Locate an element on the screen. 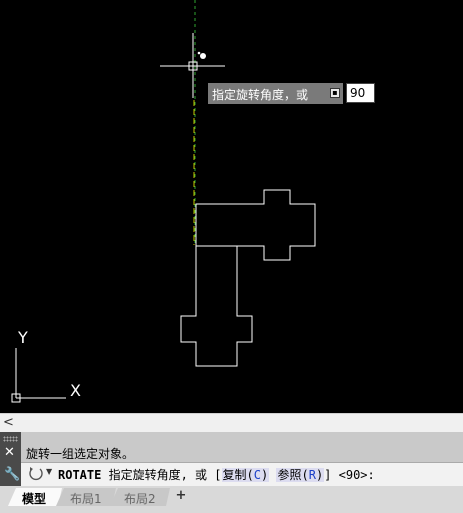  command-name: ROTATE is located at coordinates (80, 475).